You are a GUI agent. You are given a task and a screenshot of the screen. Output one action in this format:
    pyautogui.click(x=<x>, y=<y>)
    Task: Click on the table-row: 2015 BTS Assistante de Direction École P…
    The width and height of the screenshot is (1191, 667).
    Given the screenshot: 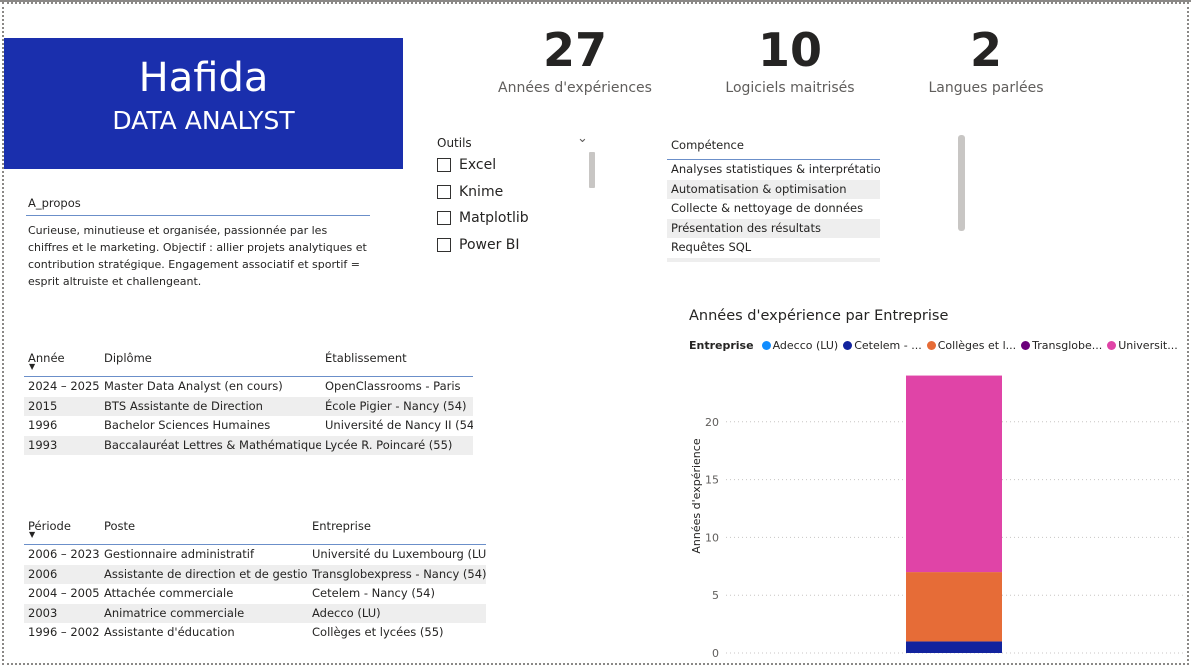 What is the action you would take?
    pyautogui.click(x=248, y=406)
    